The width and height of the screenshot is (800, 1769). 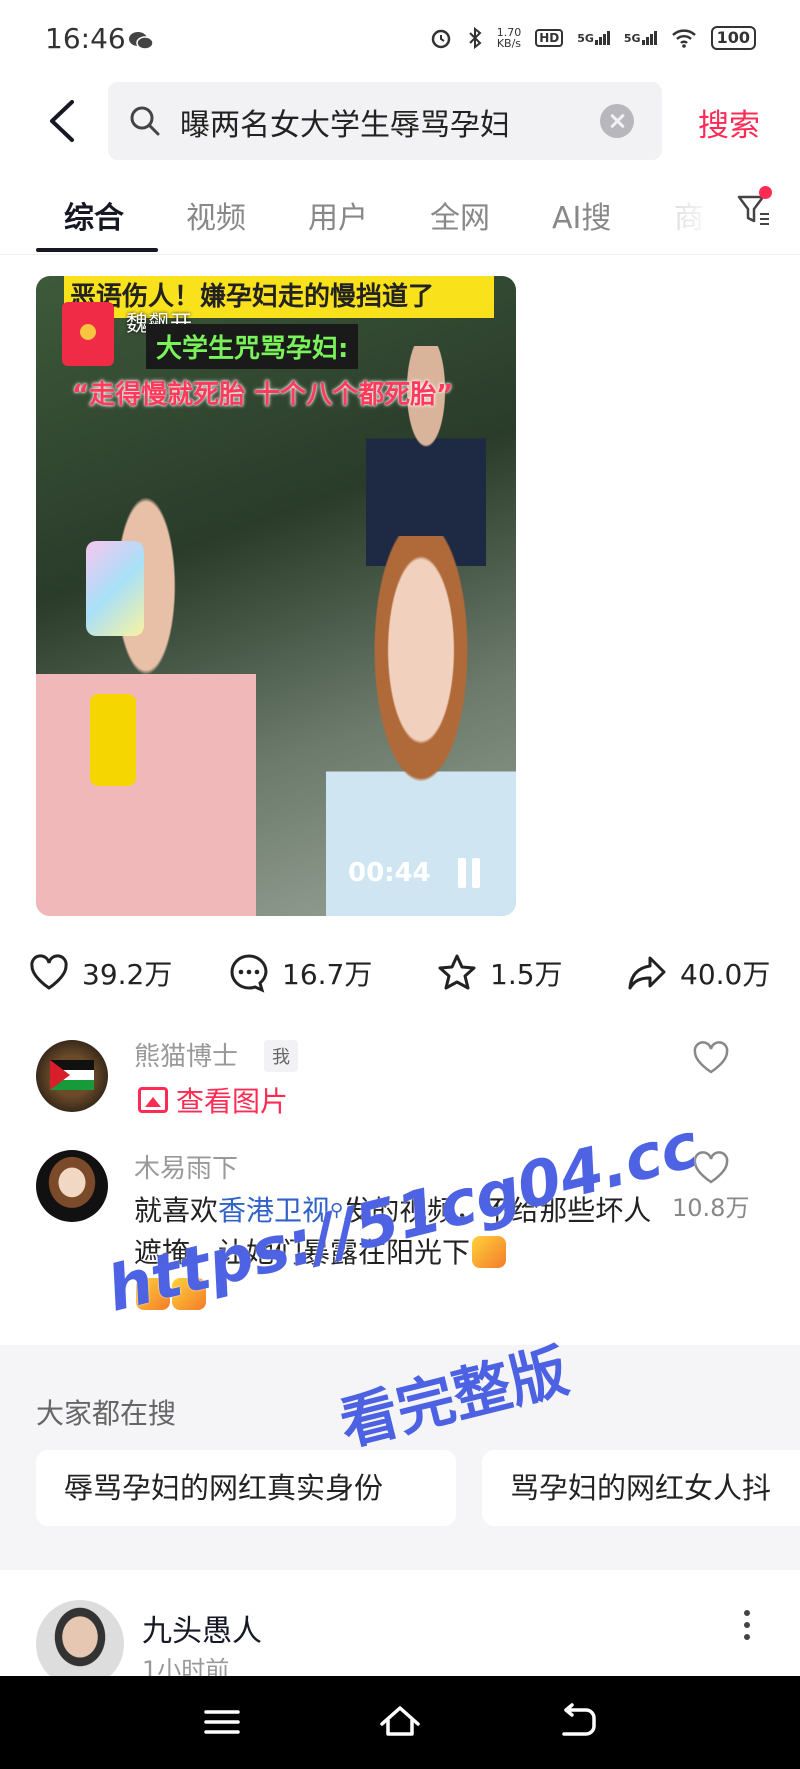 What do you see at coordinates (729, 122) in the screenshot?
I see `search-button: 搜索` at bounding box center [729, 122].